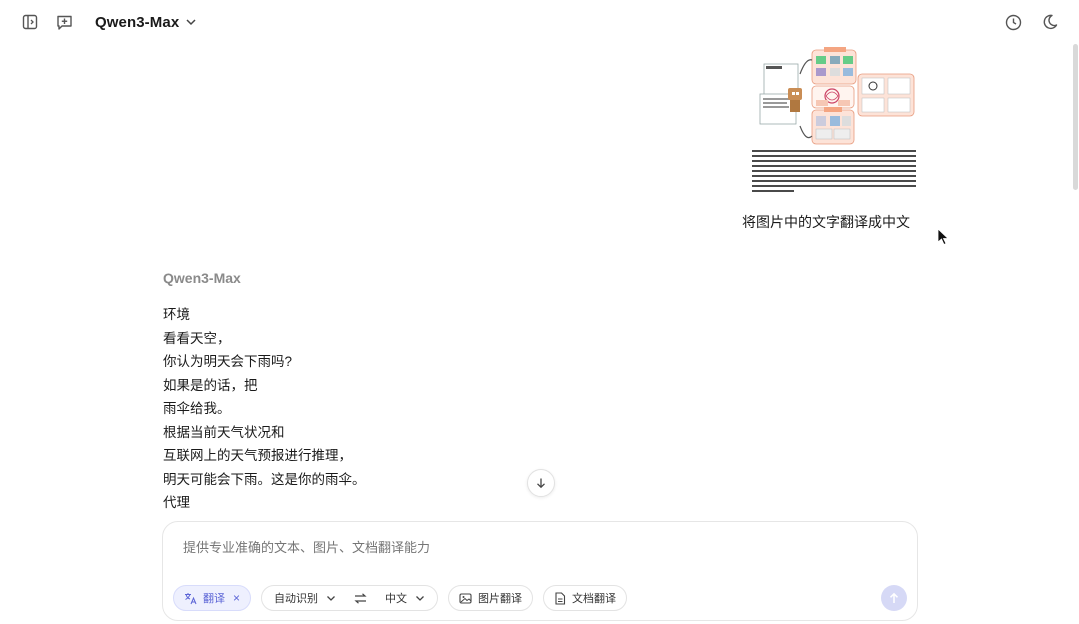  What do you see at coordinates (210, 385) in the screenshot?
I see `answer-line: 如果是的话，把` at bounding box center [210, 385].